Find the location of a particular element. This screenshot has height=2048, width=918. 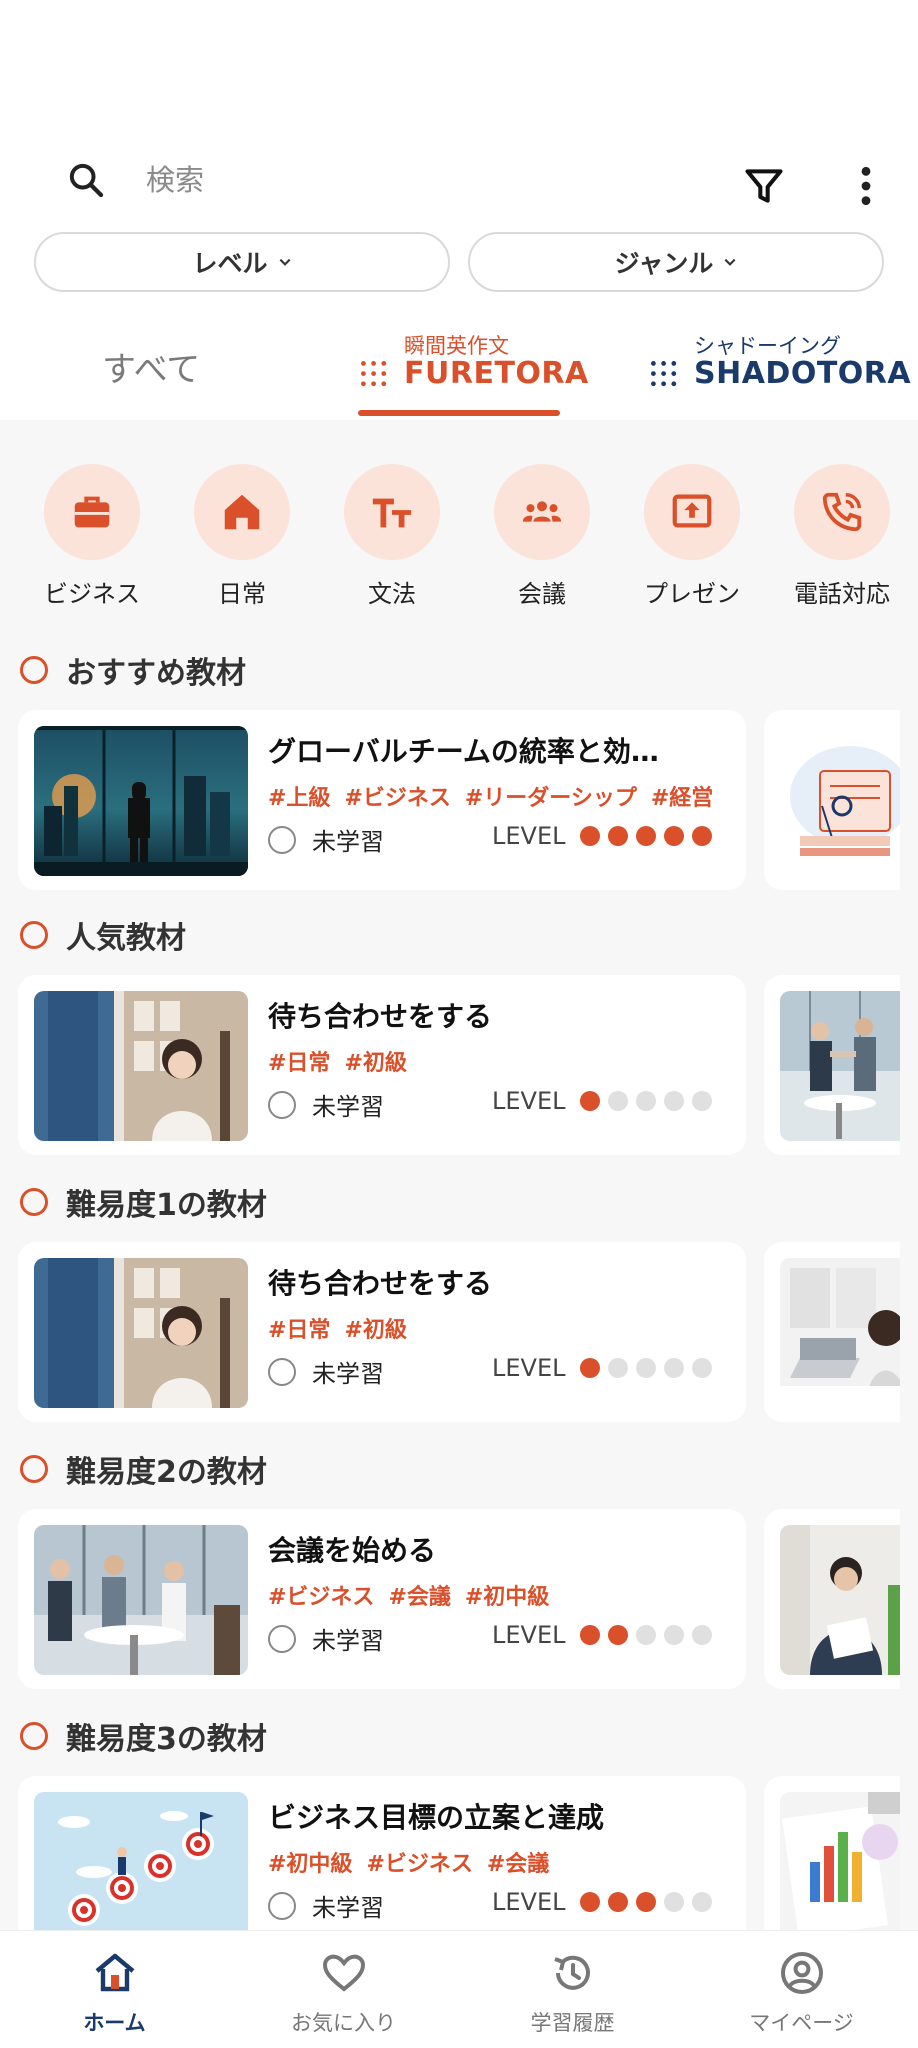

category-label: ビジネス is located at coordinates (92, 594).